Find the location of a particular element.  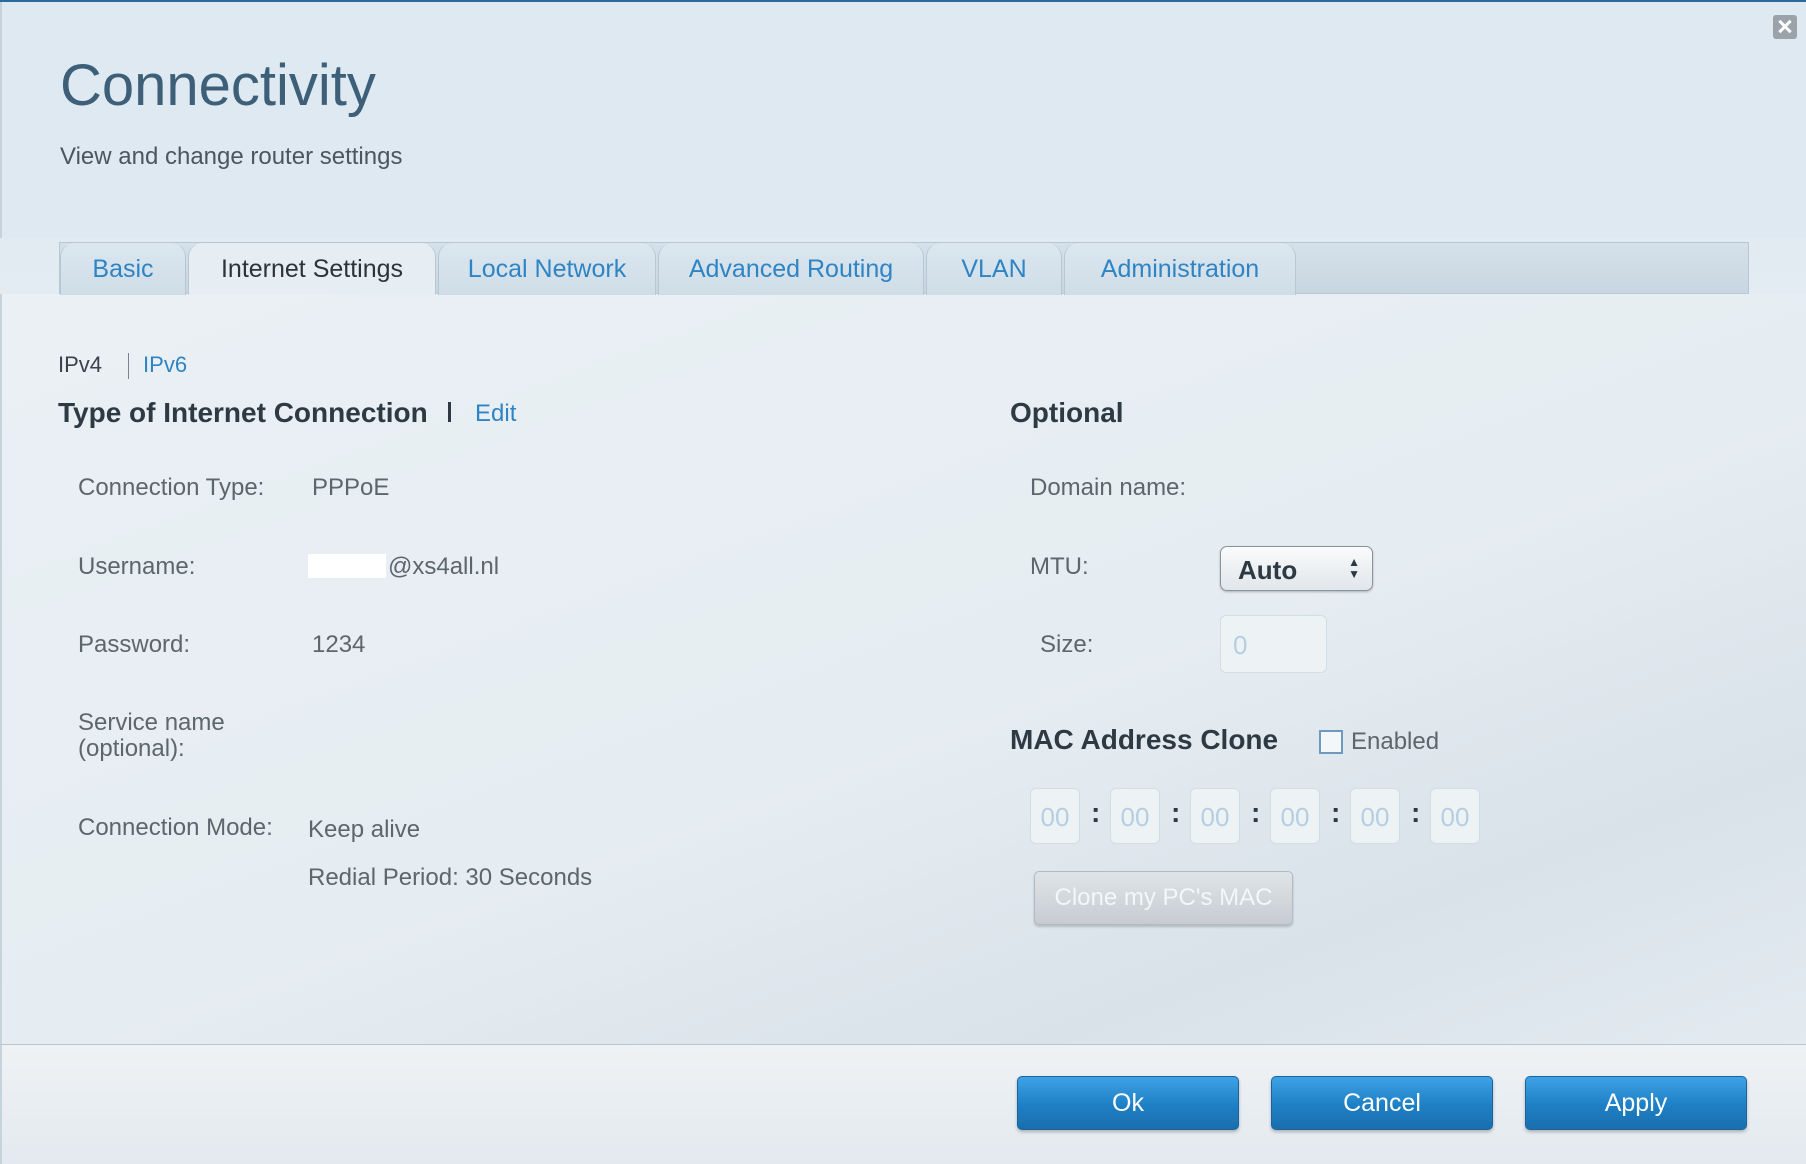

mtu-label: MTU: is located at coordinates (1059, 566).